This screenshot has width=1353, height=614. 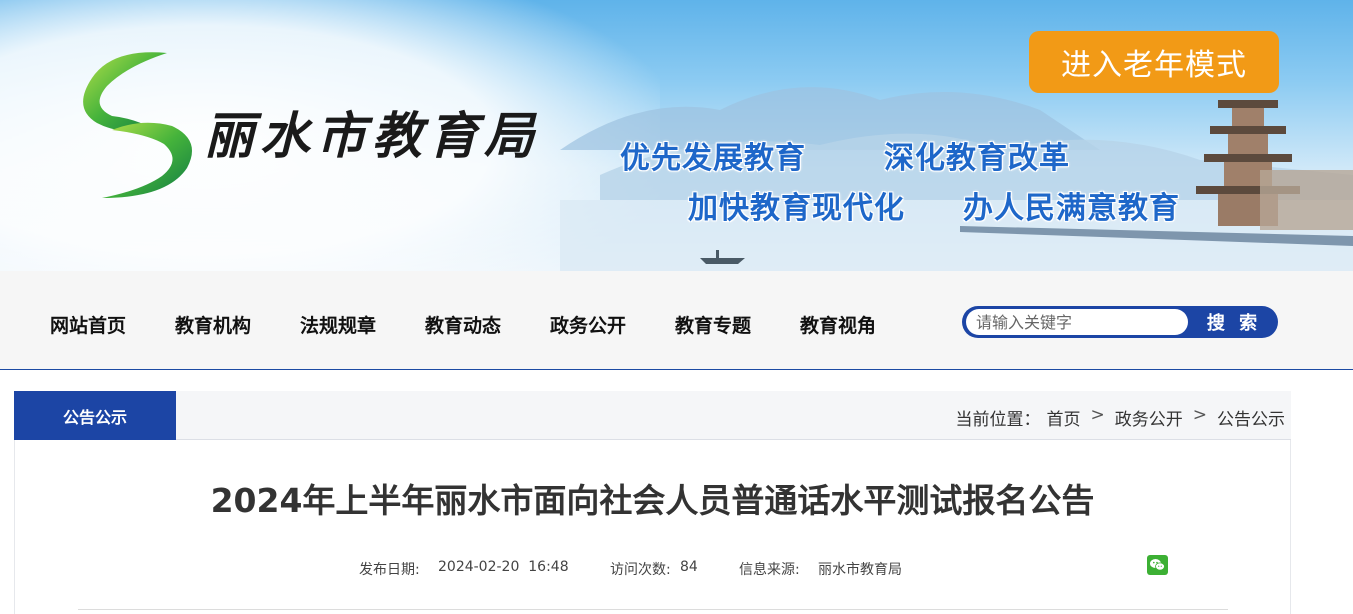 I want to click on publish-label: 发布日期:, so click(x=389, y=570).